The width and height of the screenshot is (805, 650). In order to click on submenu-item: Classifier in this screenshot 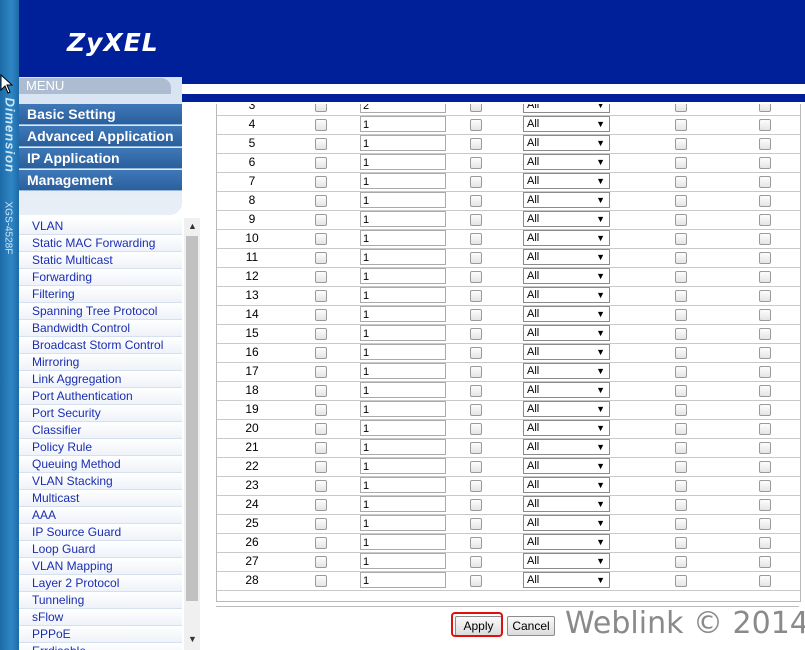, I will do `click(100, 430)`.